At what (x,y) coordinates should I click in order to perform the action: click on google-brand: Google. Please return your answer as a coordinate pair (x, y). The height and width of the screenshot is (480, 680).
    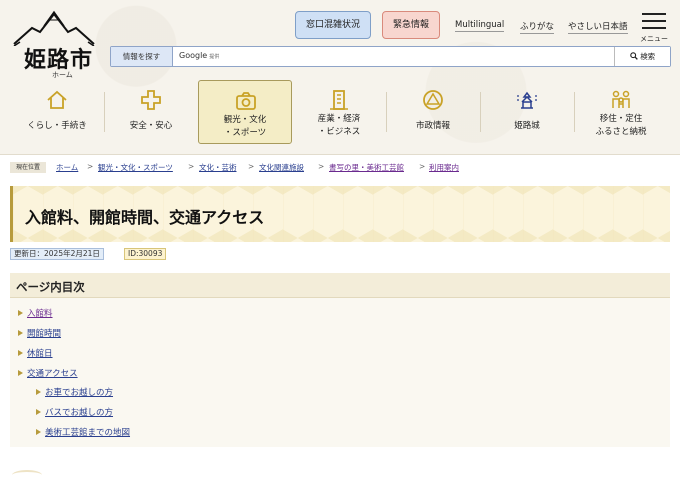
    Looking at the image, I should click on (193, 55).